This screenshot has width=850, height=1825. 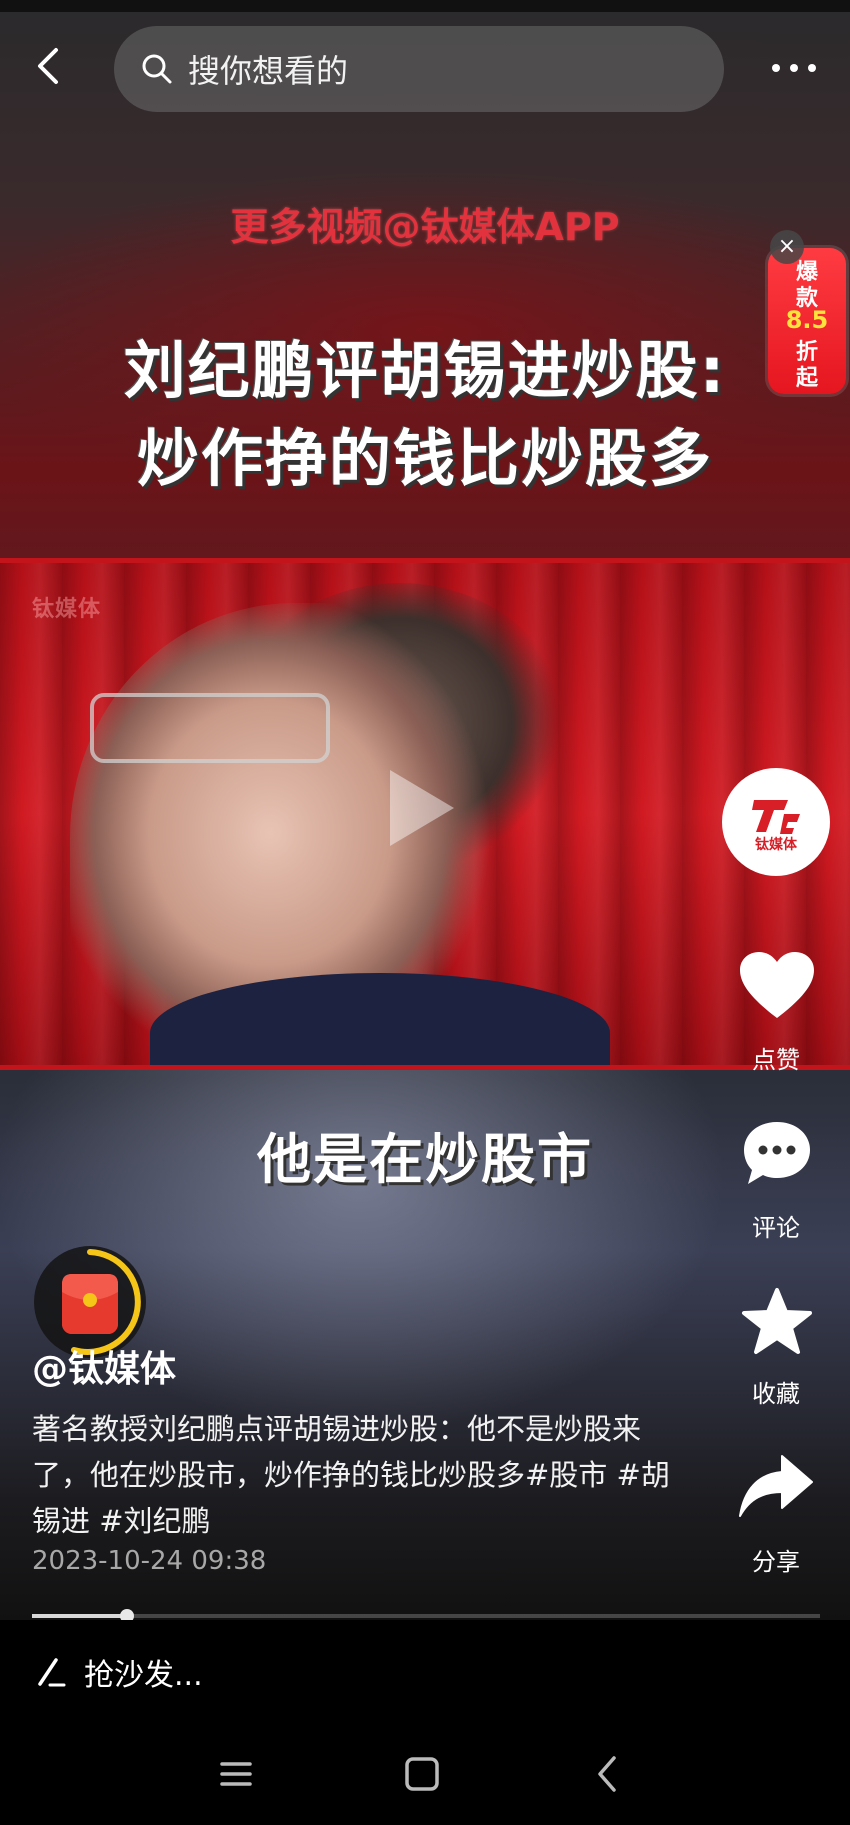 I want to click on video-subtitle: 他是在炒股市, so click(x=425, y=1159).